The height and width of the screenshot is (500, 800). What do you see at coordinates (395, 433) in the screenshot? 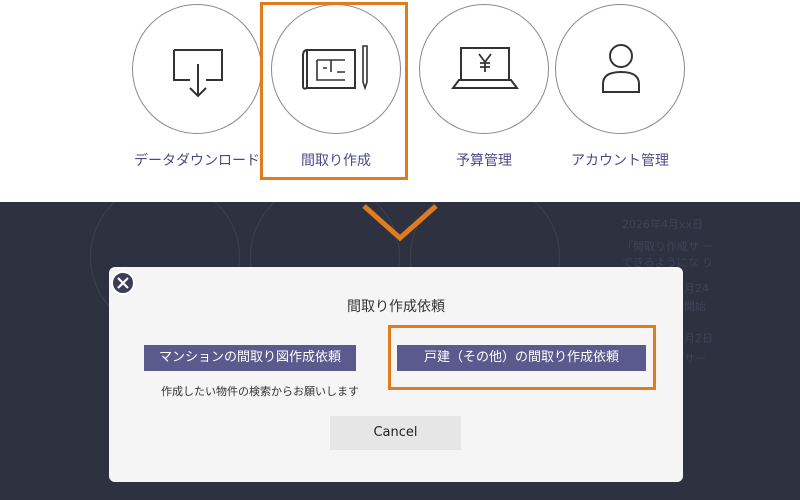
I see `cancel-button: Cancel` at bounding box center [395, 433].